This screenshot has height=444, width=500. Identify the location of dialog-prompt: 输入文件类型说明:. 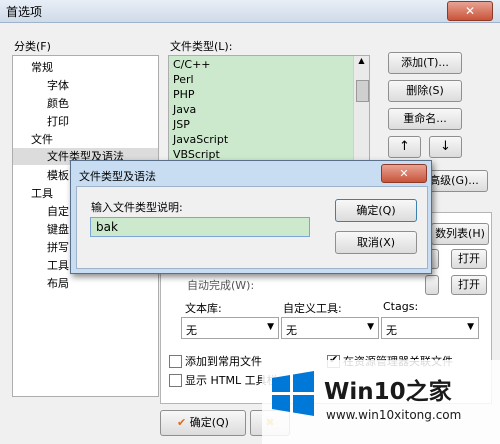
(137, 207).